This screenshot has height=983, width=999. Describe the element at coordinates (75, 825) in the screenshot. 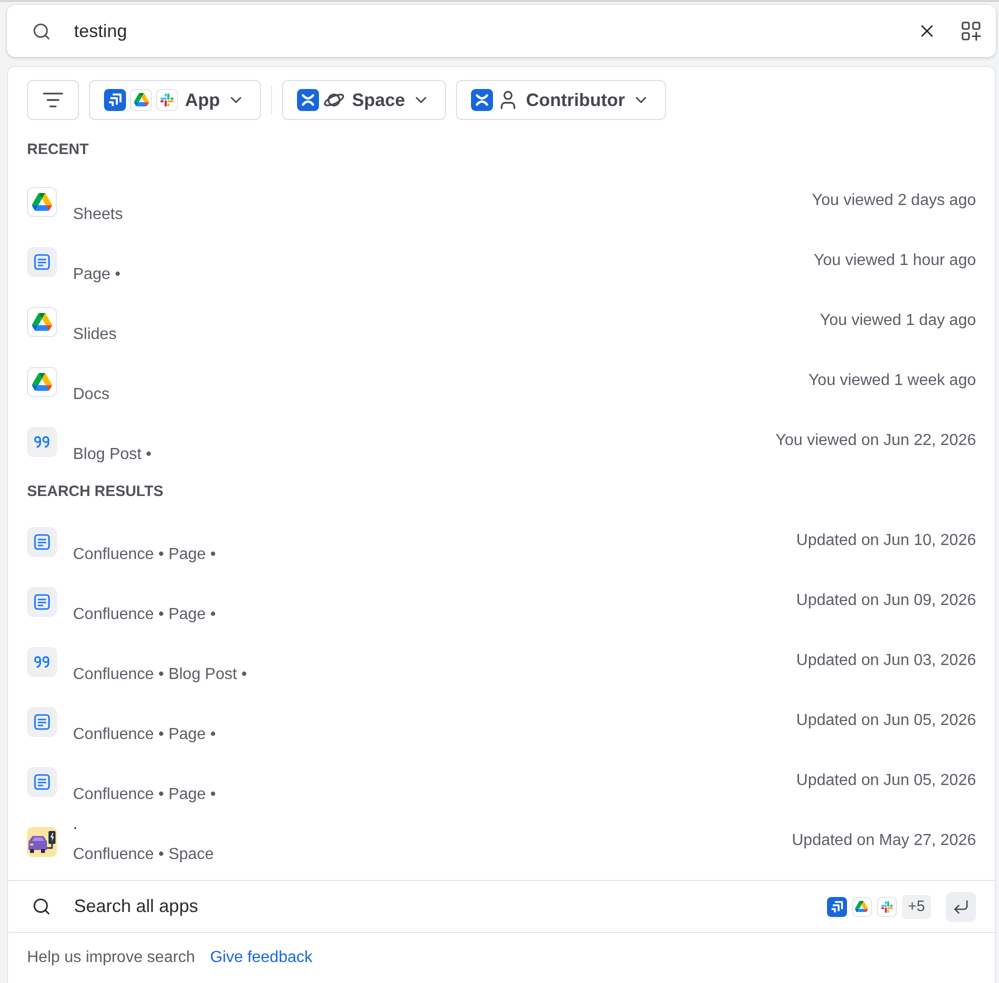

I see `result-title: .` at that location.